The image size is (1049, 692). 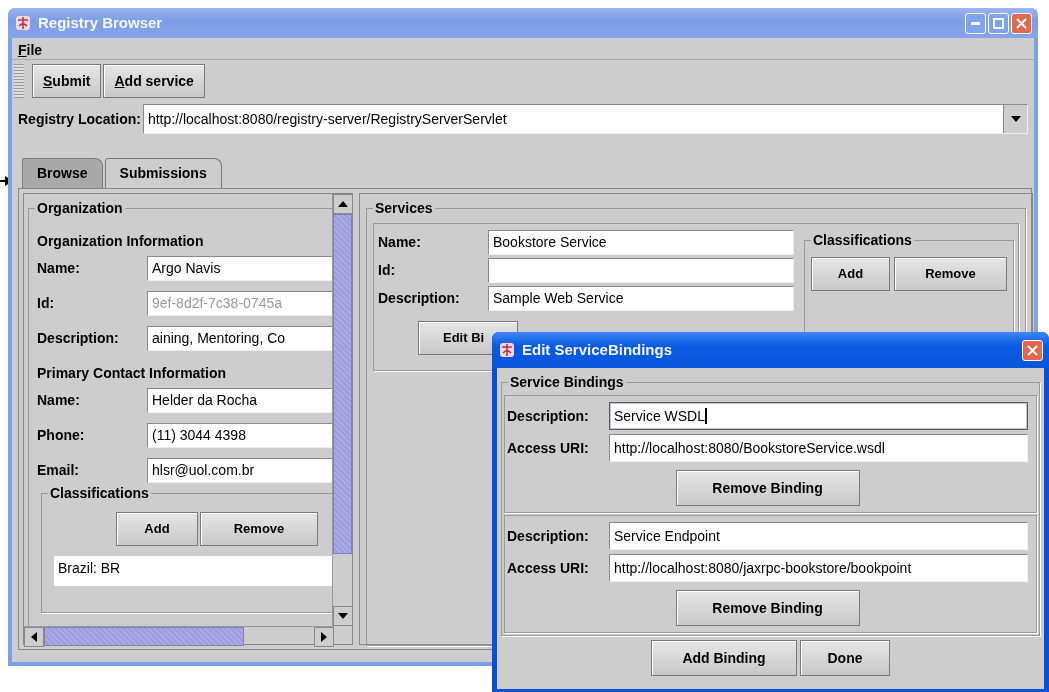 I want to click on field-label: Phone:, so click(x=61, y=435).